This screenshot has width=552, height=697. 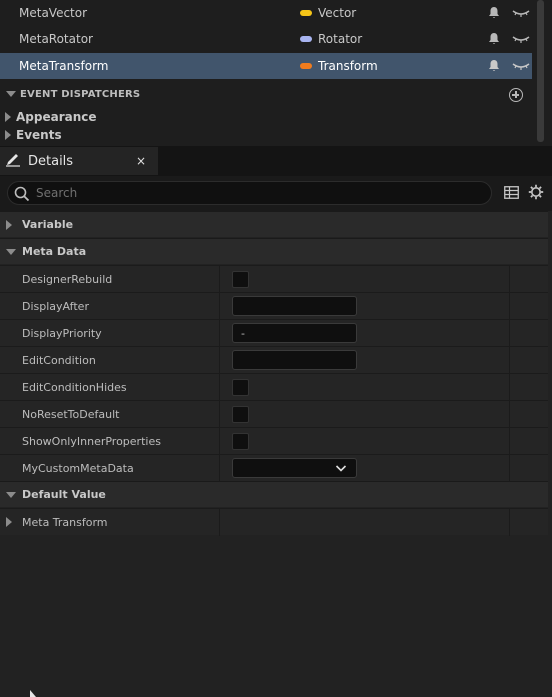 I want to click on property-name: Meta Transform, so click(x=65, y=522).